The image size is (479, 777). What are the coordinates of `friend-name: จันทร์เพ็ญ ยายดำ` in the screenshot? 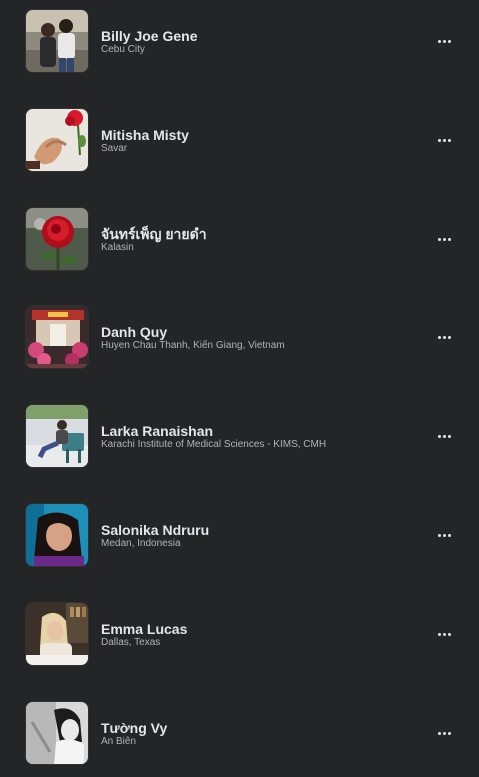 It's located at (154, 234).